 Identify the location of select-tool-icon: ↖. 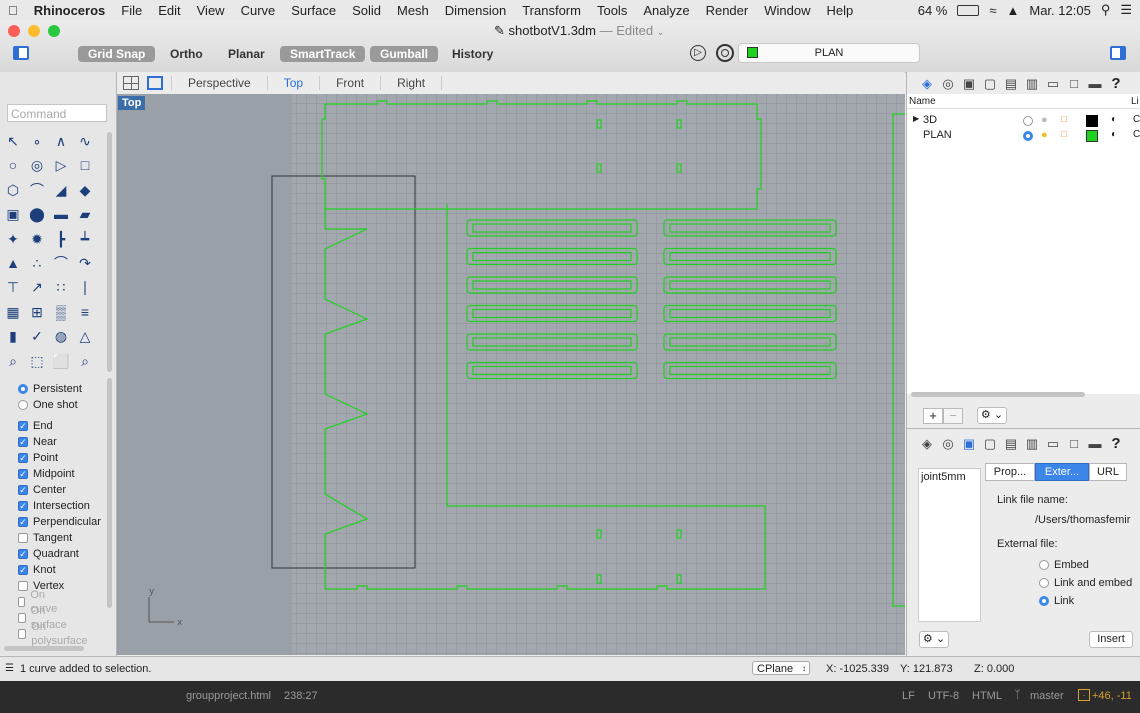
(13, 141).